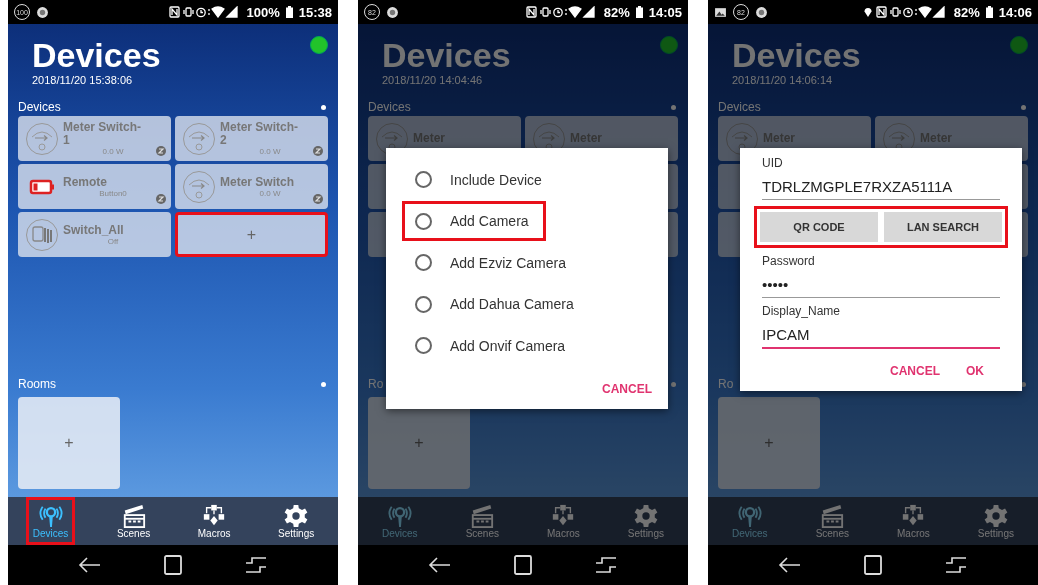  Describe the element at coordinates (37, 384) in the screenshot. I see `section-label: Rooms` at that location.